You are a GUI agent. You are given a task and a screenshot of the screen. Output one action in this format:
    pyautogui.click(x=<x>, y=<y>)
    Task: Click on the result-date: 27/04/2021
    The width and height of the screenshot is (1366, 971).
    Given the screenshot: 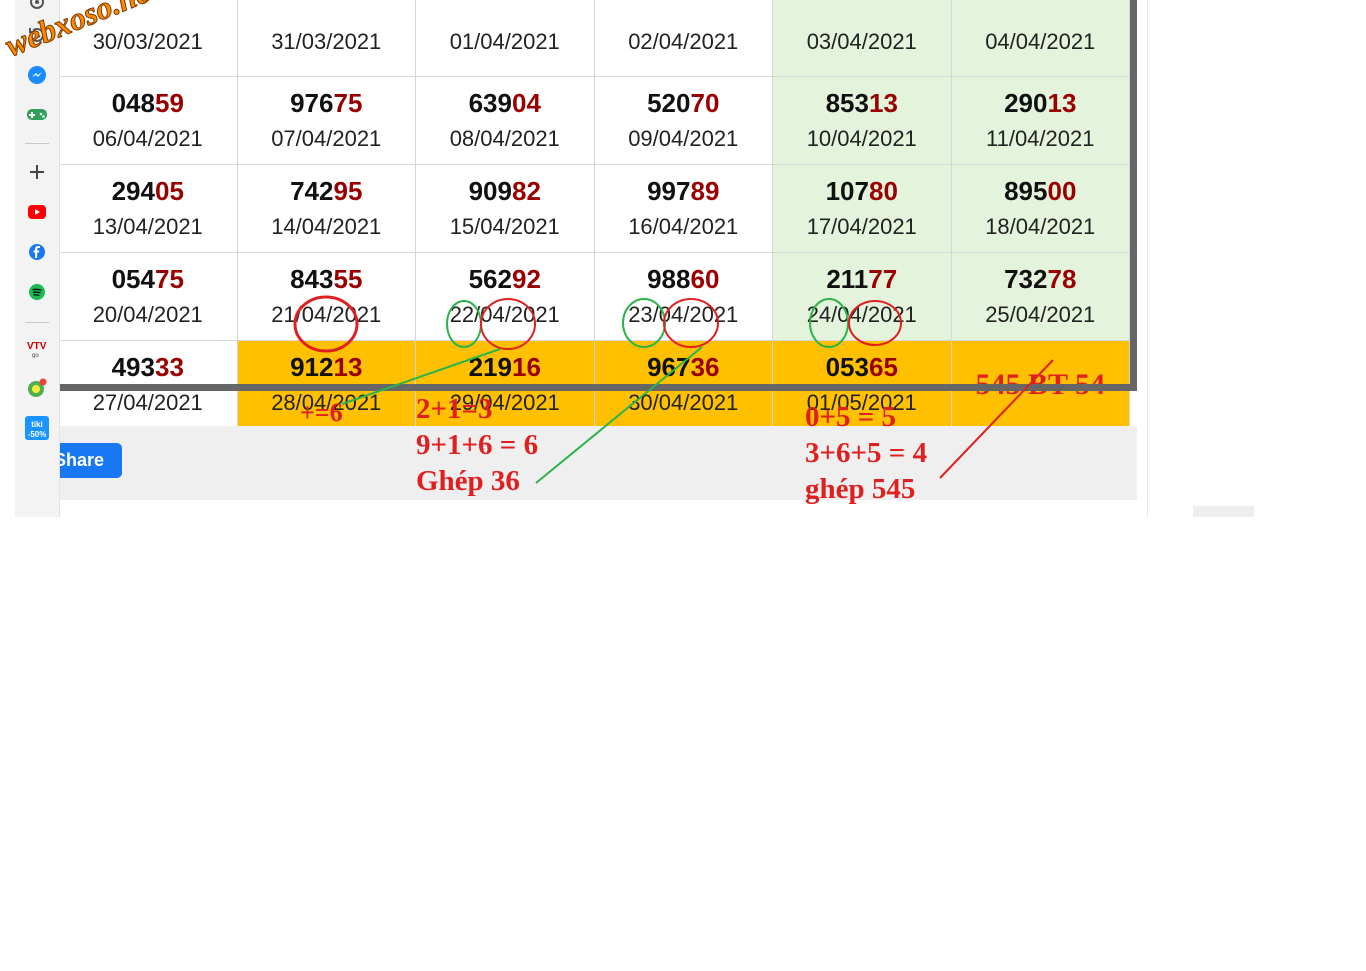 What is the action you would take?
    pyautogui.click(x=147, y=402)
    